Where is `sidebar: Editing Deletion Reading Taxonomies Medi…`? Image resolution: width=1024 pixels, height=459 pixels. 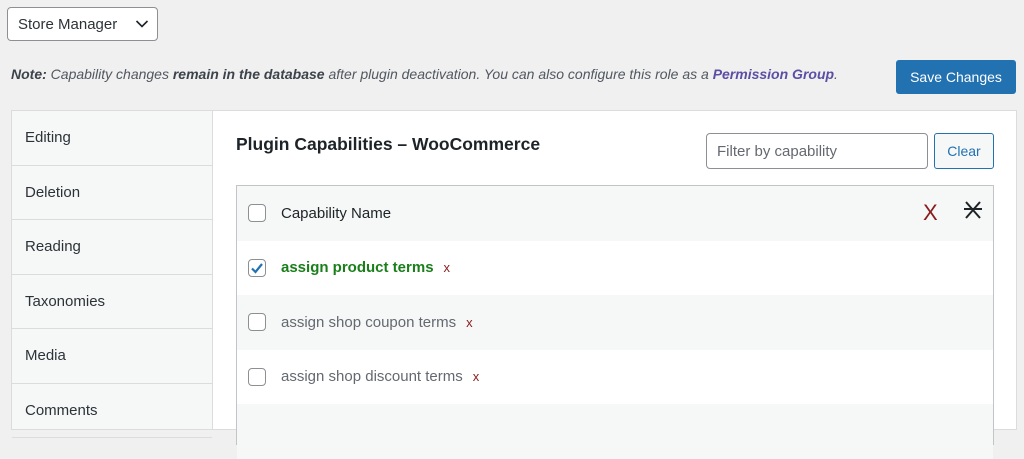
sidebar: Editing Deletion Reading Taxonomies Medi… is located at coordinates (112, 274).